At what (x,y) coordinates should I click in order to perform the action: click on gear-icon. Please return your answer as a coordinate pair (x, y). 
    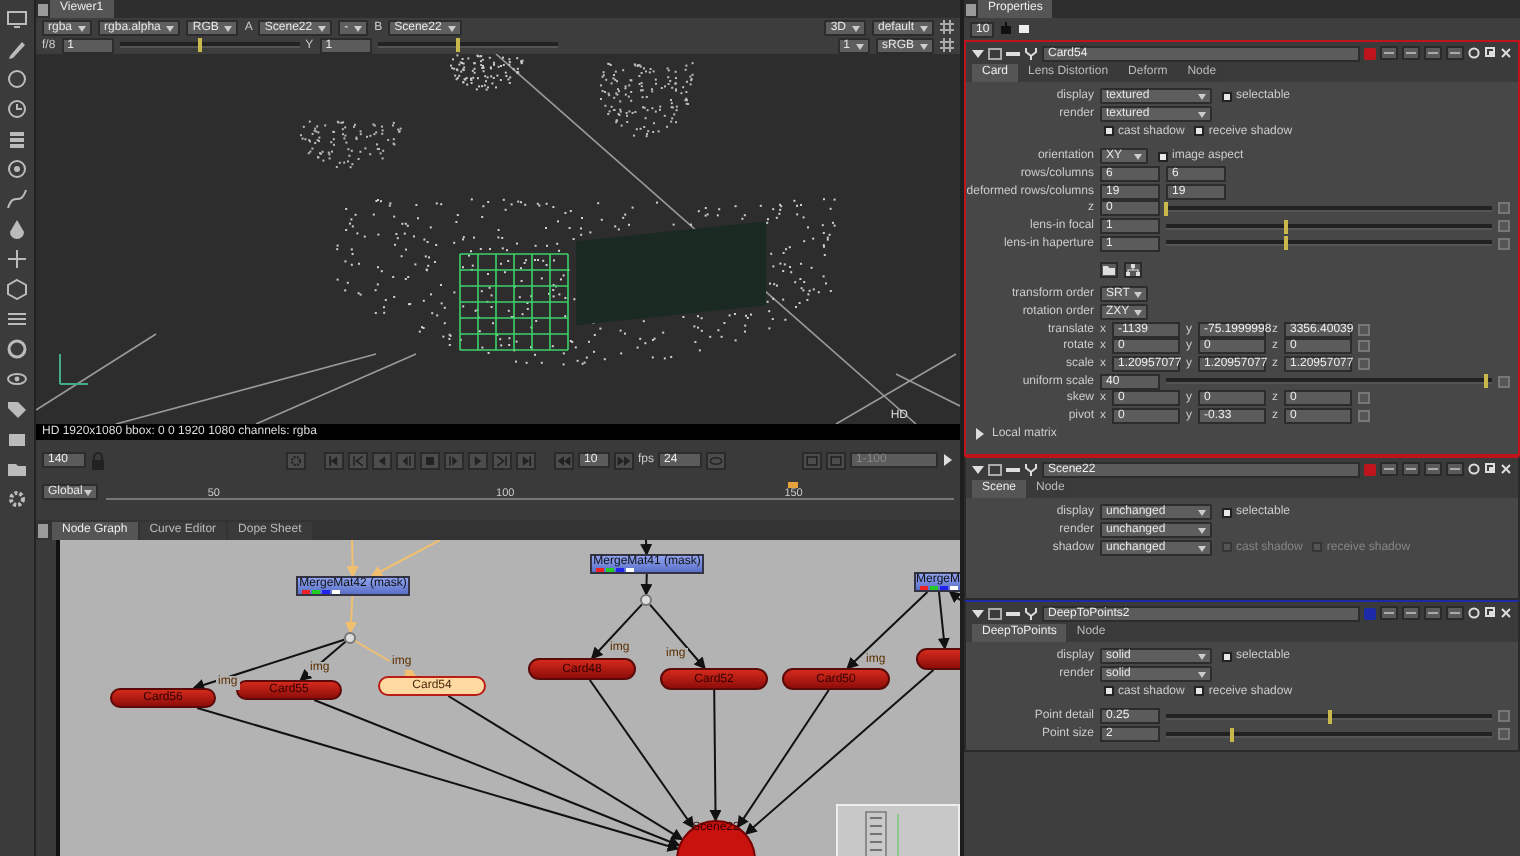
    Looking at the image, I should click on (17, 499).